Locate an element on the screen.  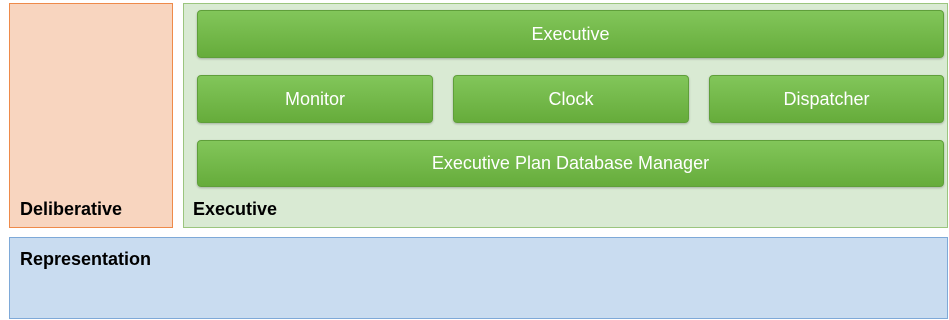
dispatcher-component: Dispatcher is located at coordinates (826, 99).